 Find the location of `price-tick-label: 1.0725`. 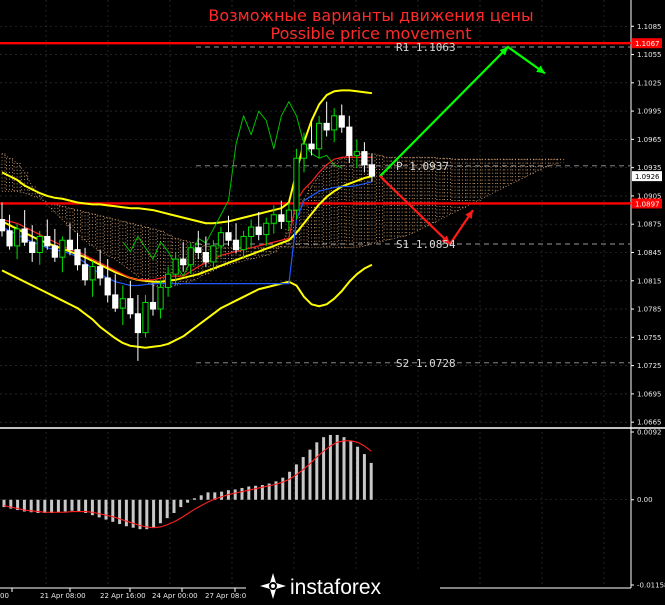

price-tick-label: 1.0725 is located at coordinates (649, 366).